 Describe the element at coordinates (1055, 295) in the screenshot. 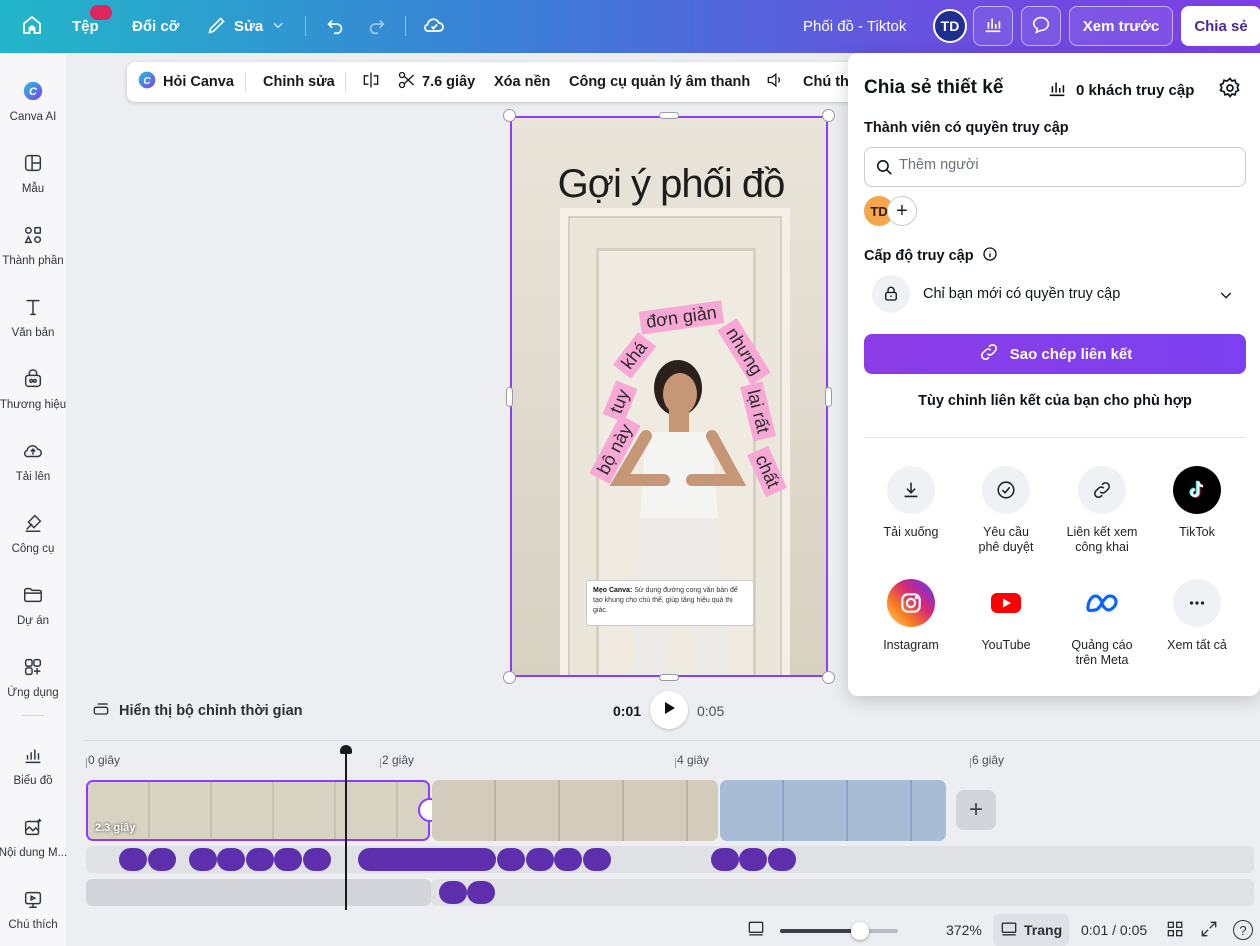

I see `access-level-select: Chỉ bạn mới có quyền truy cập` at that location.